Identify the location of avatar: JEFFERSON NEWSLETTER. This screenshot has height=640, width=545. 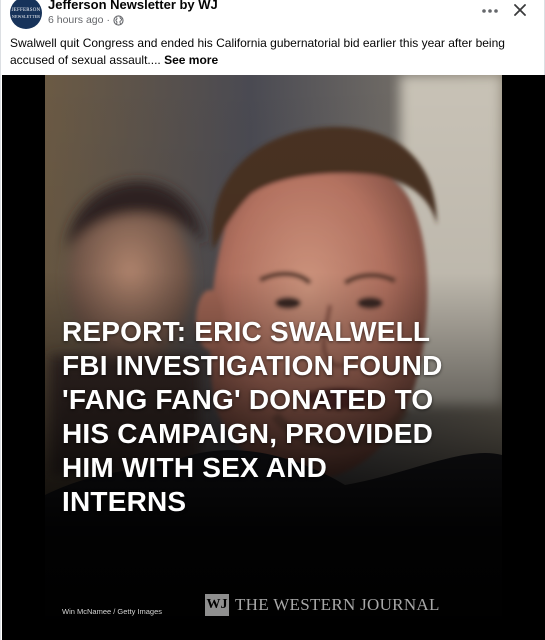
(26, 14).